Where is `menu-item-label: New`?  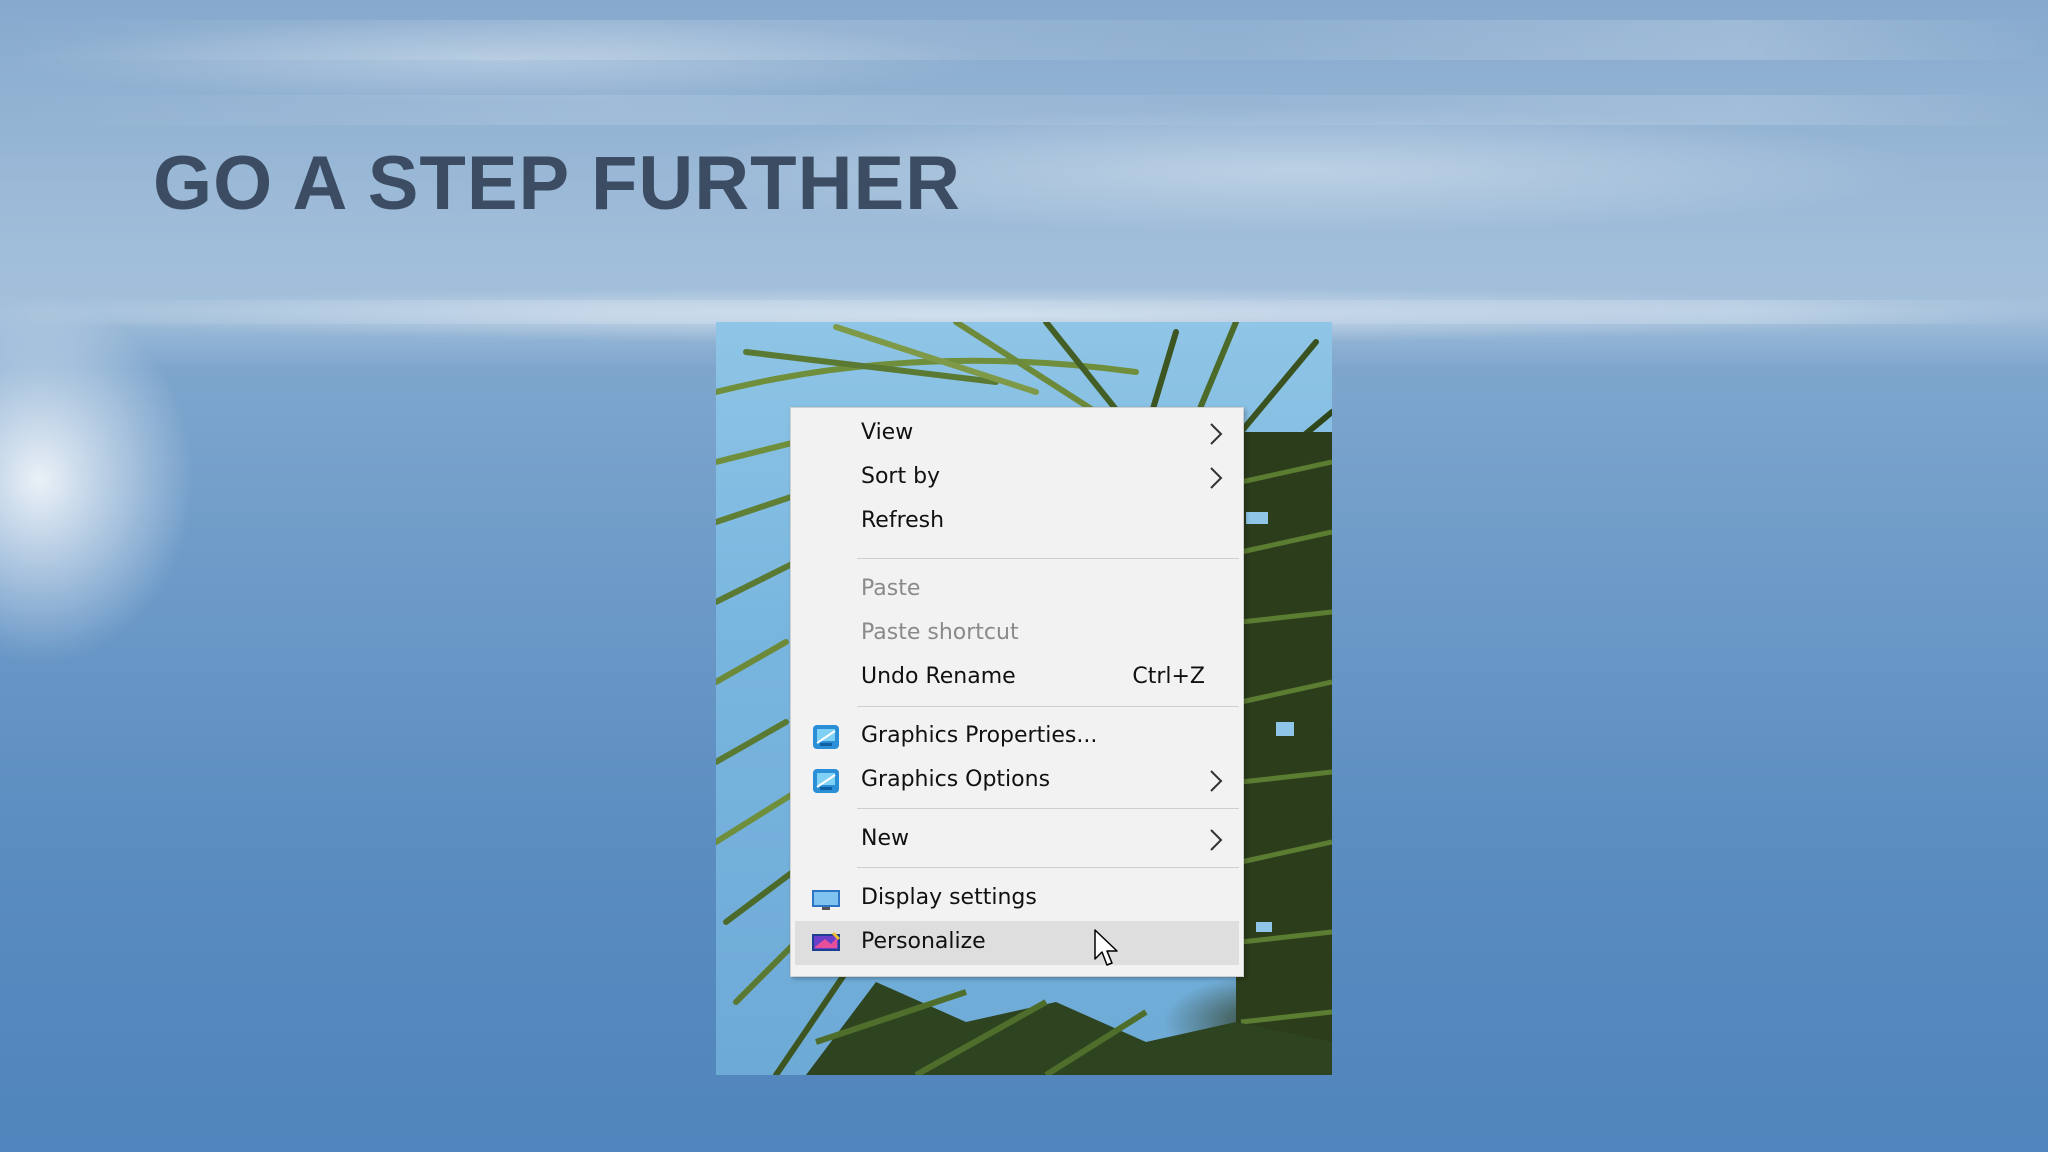 menu-item-label: New is located at coordinates (885, 838).